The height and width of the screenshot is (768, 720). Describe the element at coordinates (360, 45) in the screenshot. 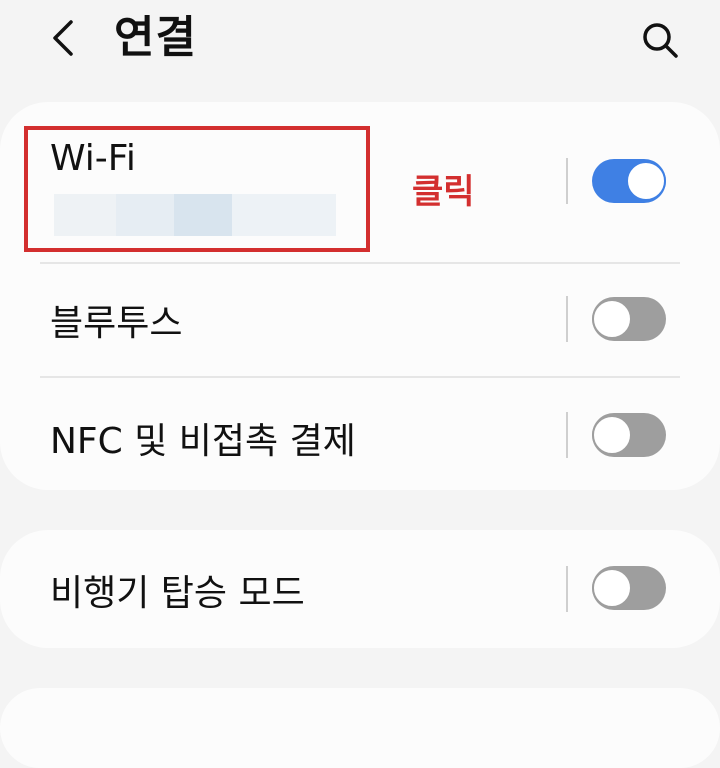

I see `app-header: 연결` at that location.